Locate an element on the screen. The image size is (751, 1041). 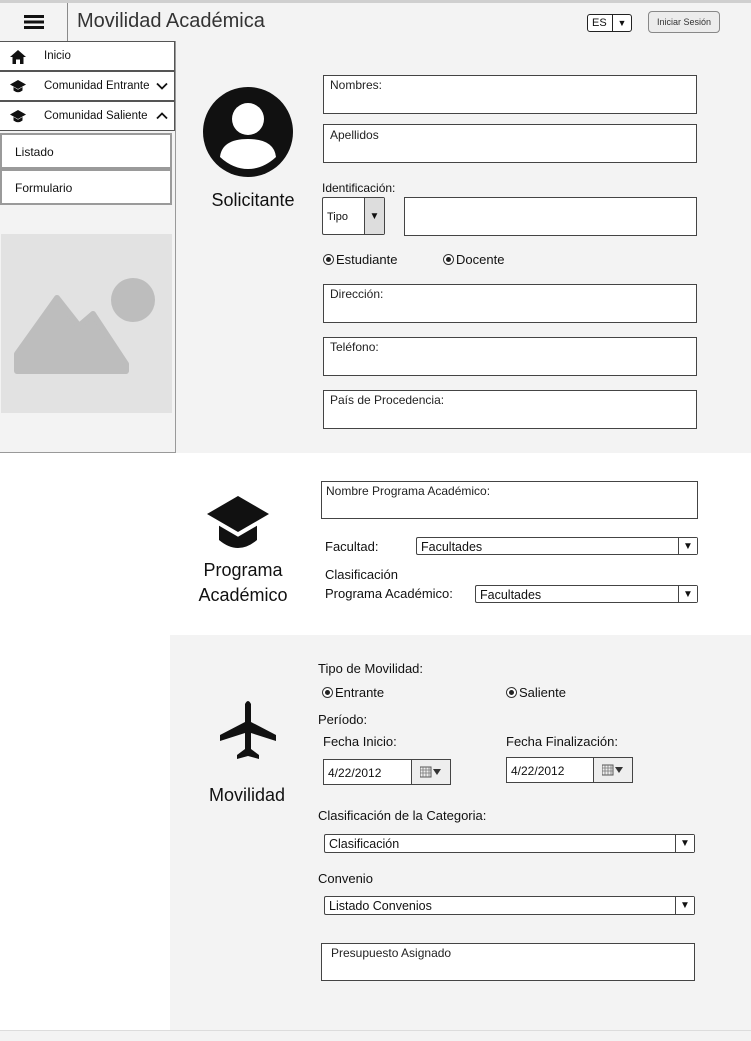
sidebar-subitem-label: Formulario is located at coordinates (44, 188).